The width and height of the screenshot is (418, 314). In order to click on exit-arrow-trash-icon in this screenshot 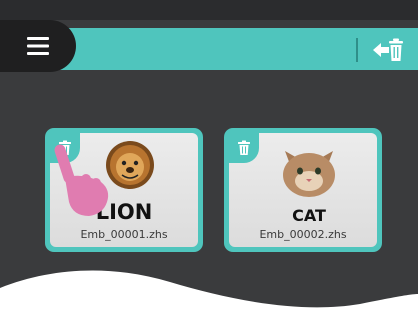, I will do `click(388, 49)`.